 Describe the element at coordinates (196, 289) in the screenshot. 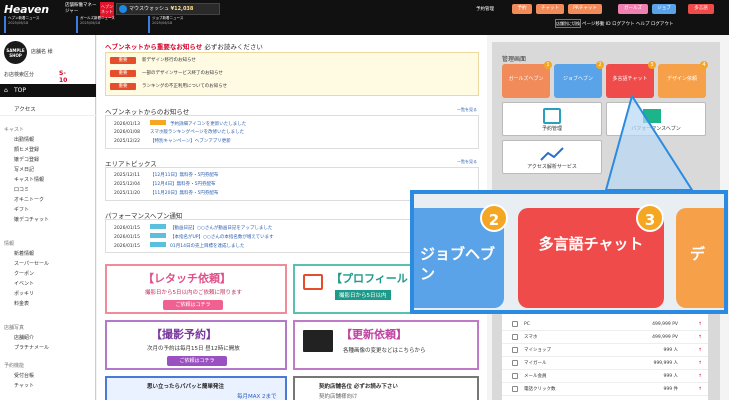

I see `banner-retouch: 【レタッチ依頼】 撮影日から5日以内のご依頼に限ります ご依頼はコチラ` at that location.